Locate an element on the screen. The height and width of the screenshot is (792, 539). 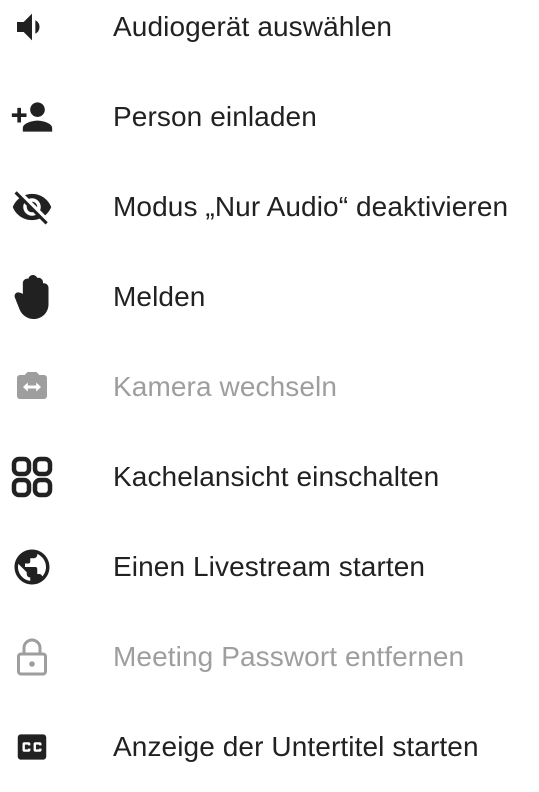
menu-item-invite-person: Person einladen is located at coordinates (269, 117).